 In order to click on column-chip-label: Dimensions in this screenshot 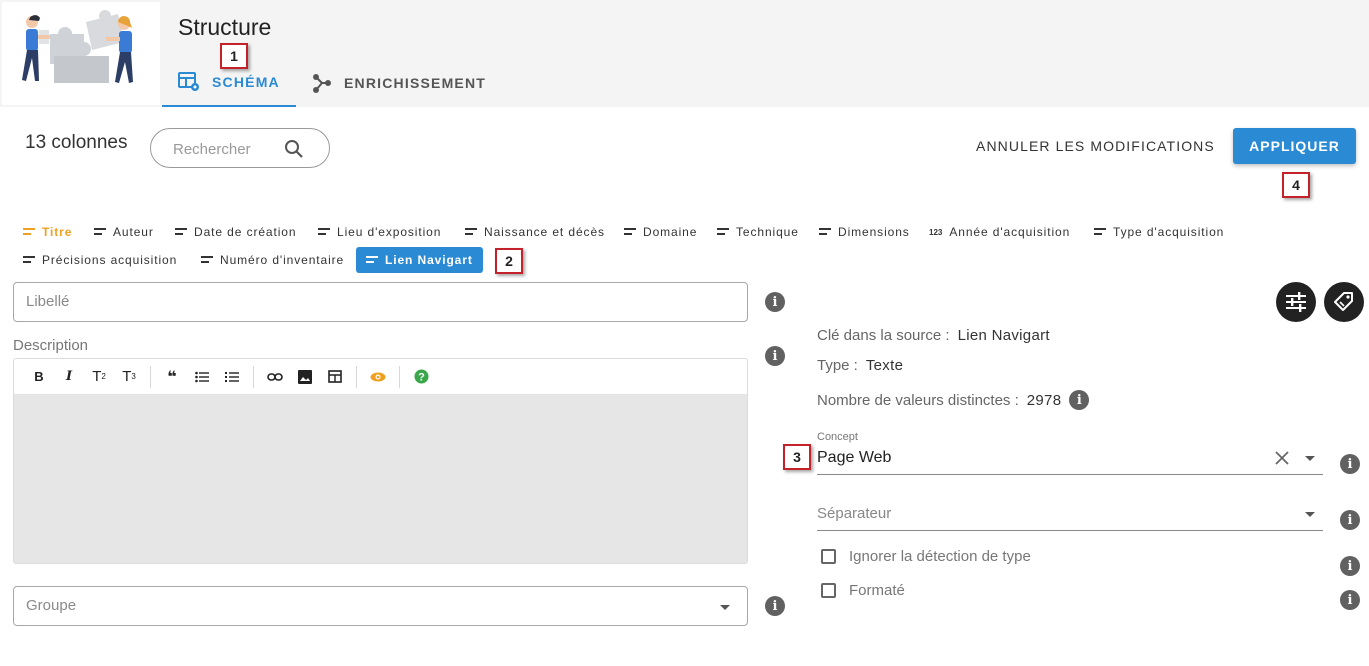, I will do `click(874, 232)`.